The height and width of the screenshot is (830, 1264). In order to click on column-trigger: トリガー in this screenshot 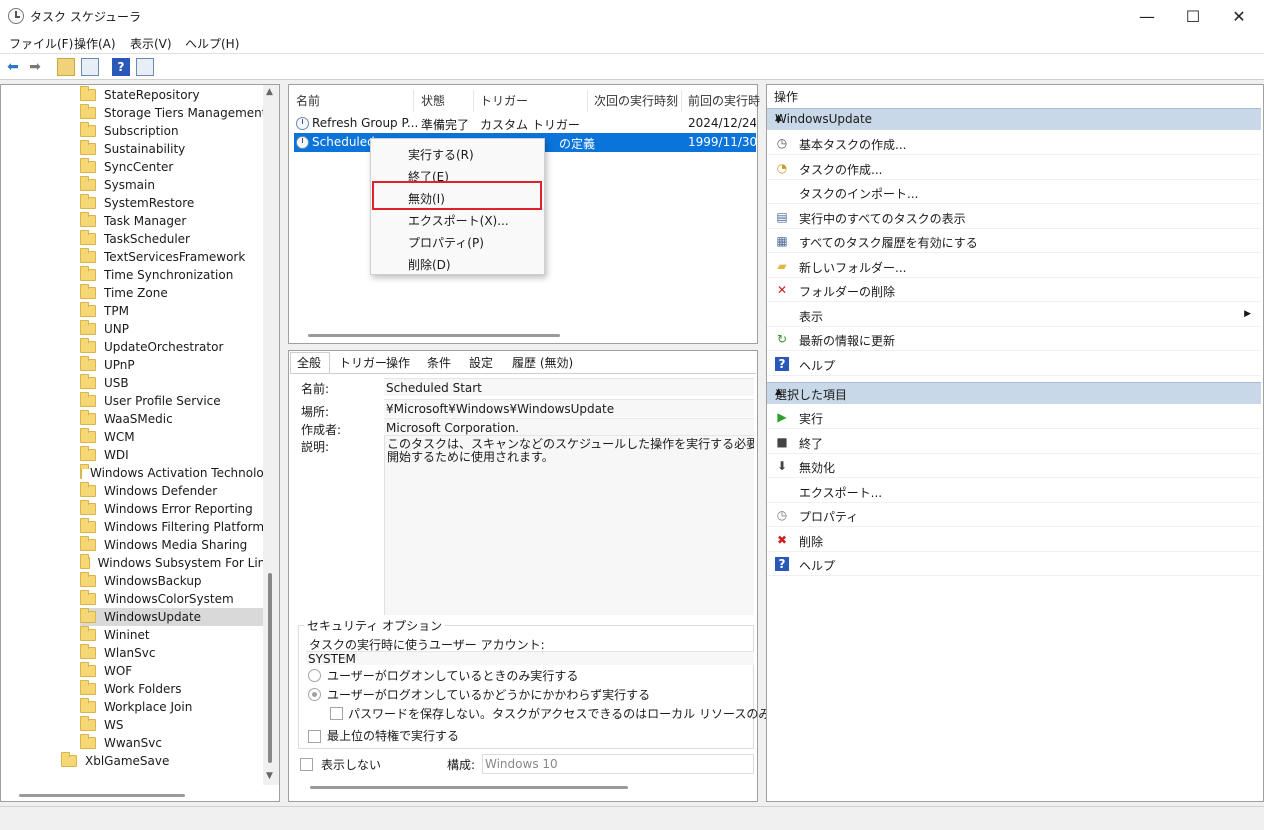, I will do `click(504, 100)`.